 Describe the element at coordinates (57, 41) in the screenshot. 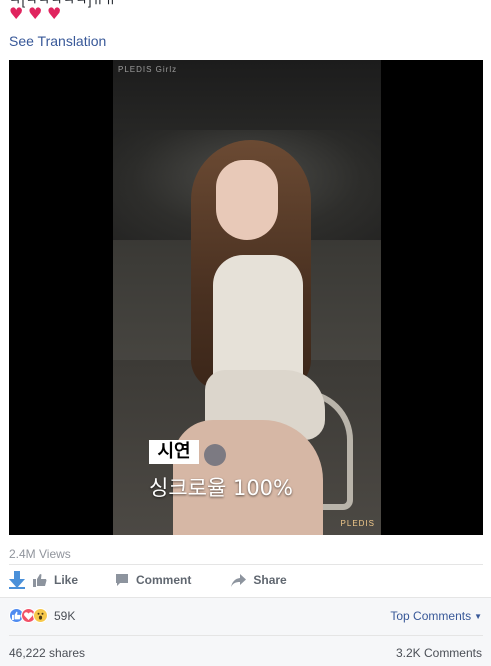

I see `see-translation-link: See Translation` at that location.